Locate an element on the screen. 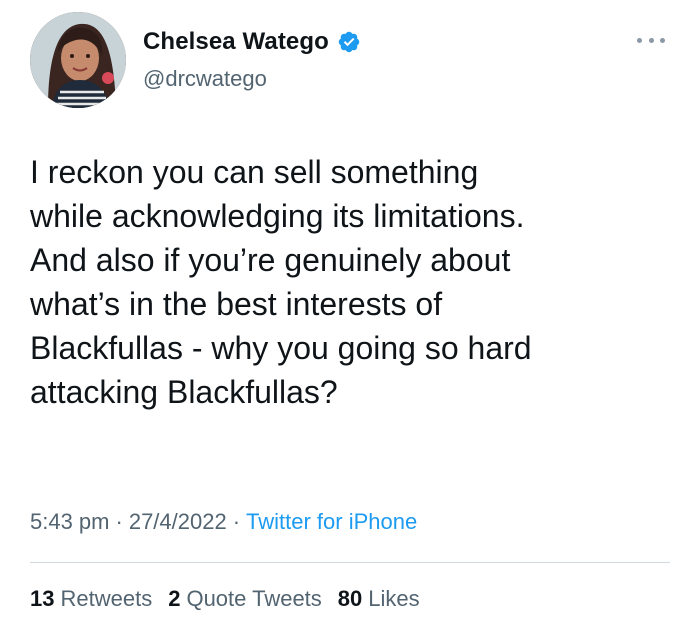  tweet-meta: 5:43 pm · 27/4/2022 · Twitter for iPhone is located at coordinates (223, 522).